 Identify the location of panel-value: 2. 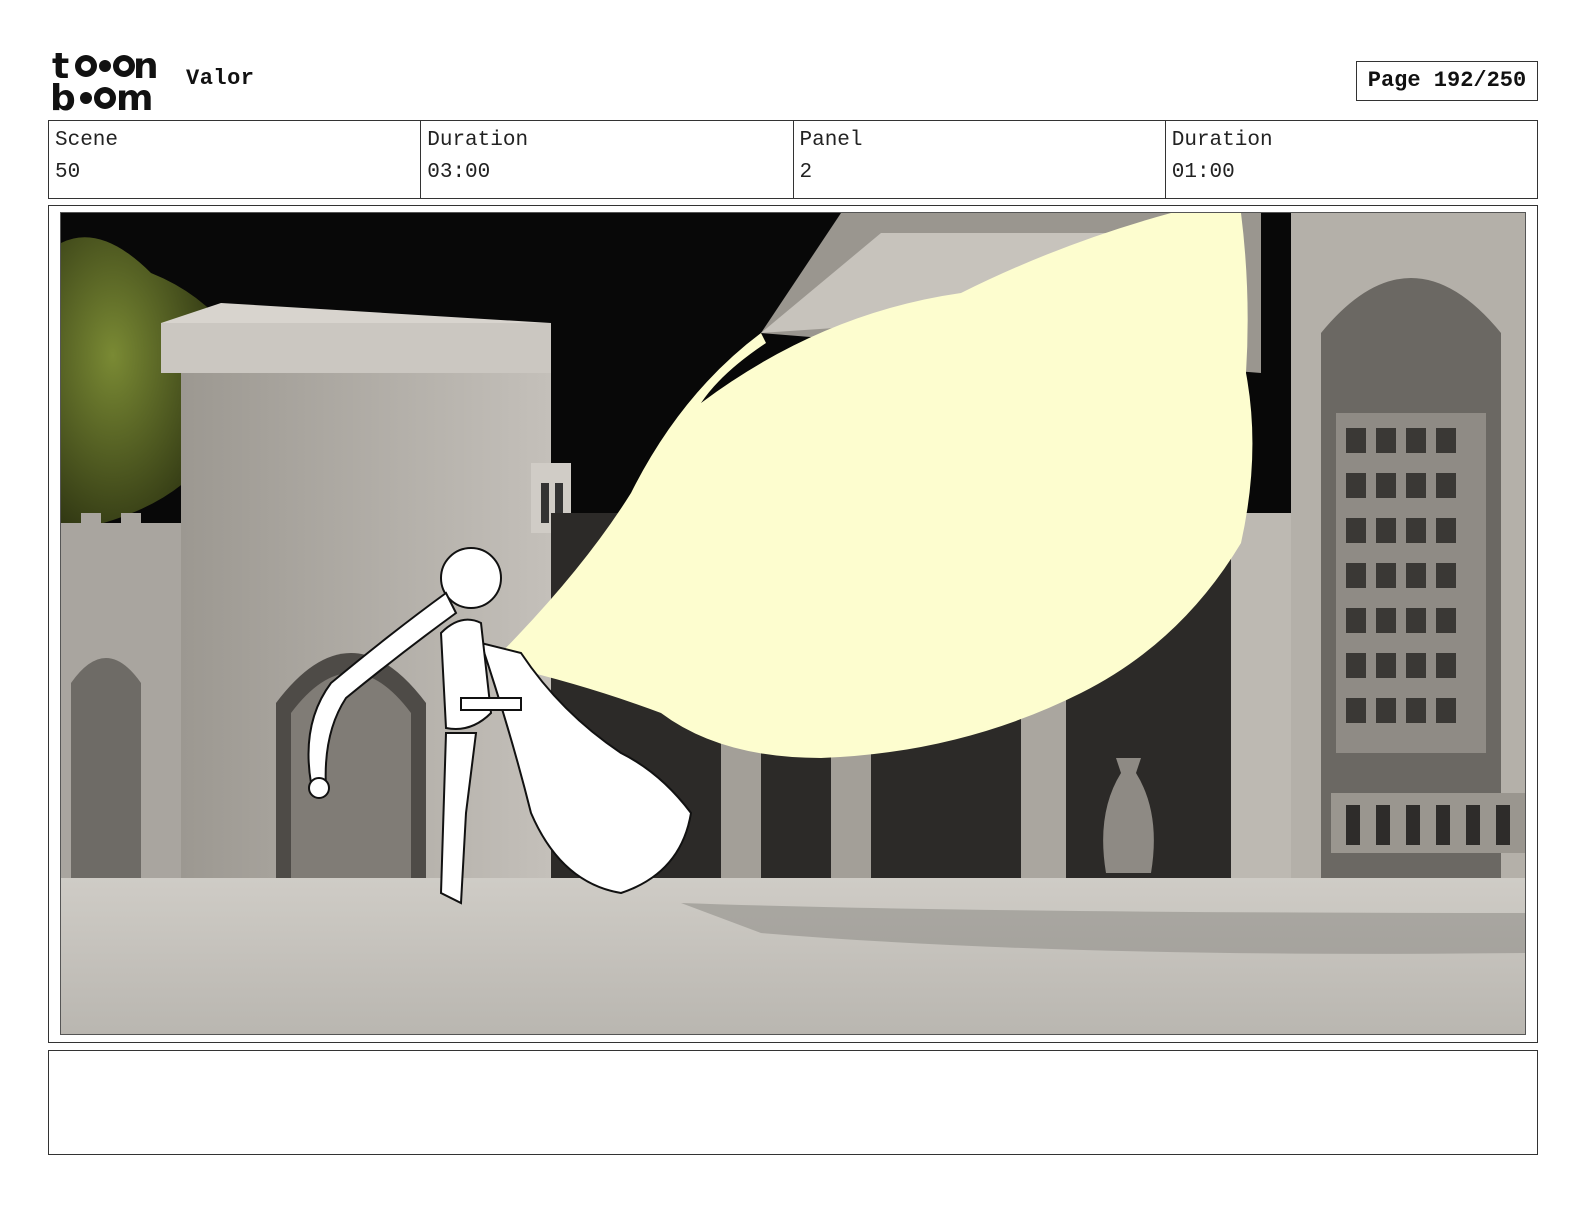
(806, 172).